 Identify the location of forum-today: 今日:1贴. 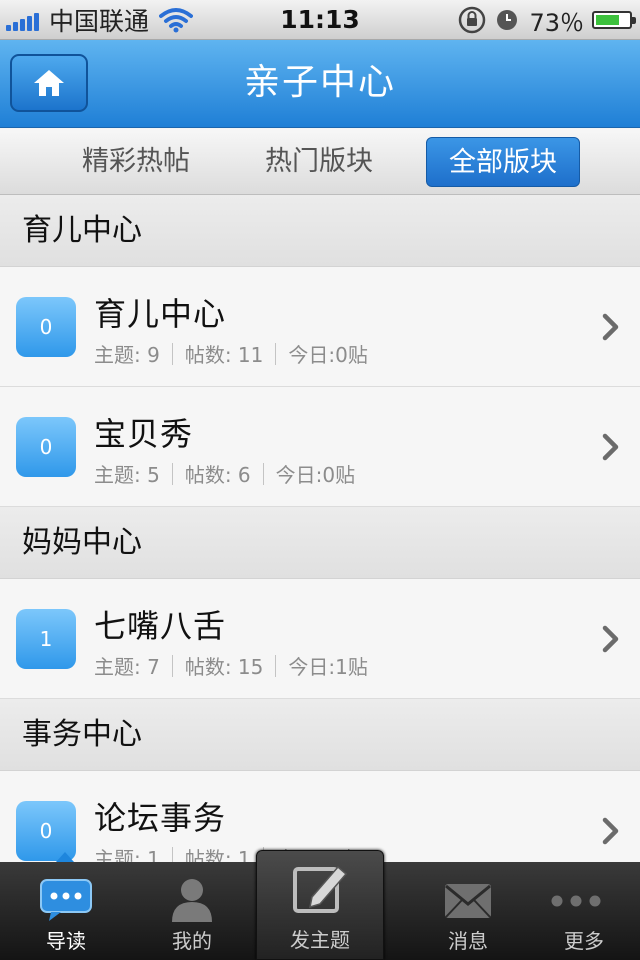
(328, 667).